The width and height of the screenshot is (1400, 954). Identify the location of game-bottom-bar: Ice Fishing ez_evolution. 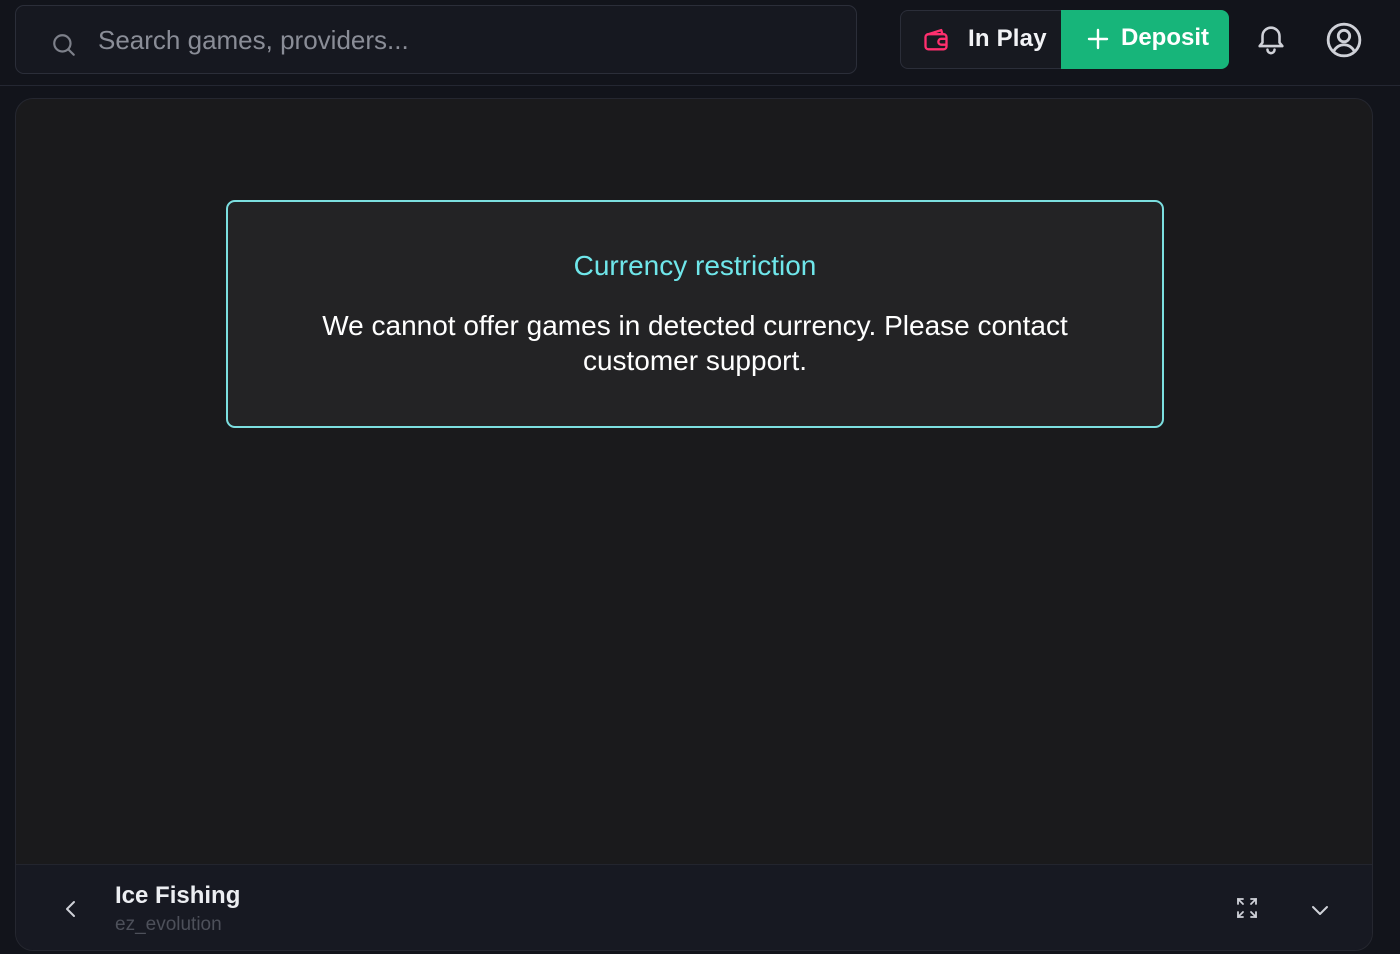
(694, 907).